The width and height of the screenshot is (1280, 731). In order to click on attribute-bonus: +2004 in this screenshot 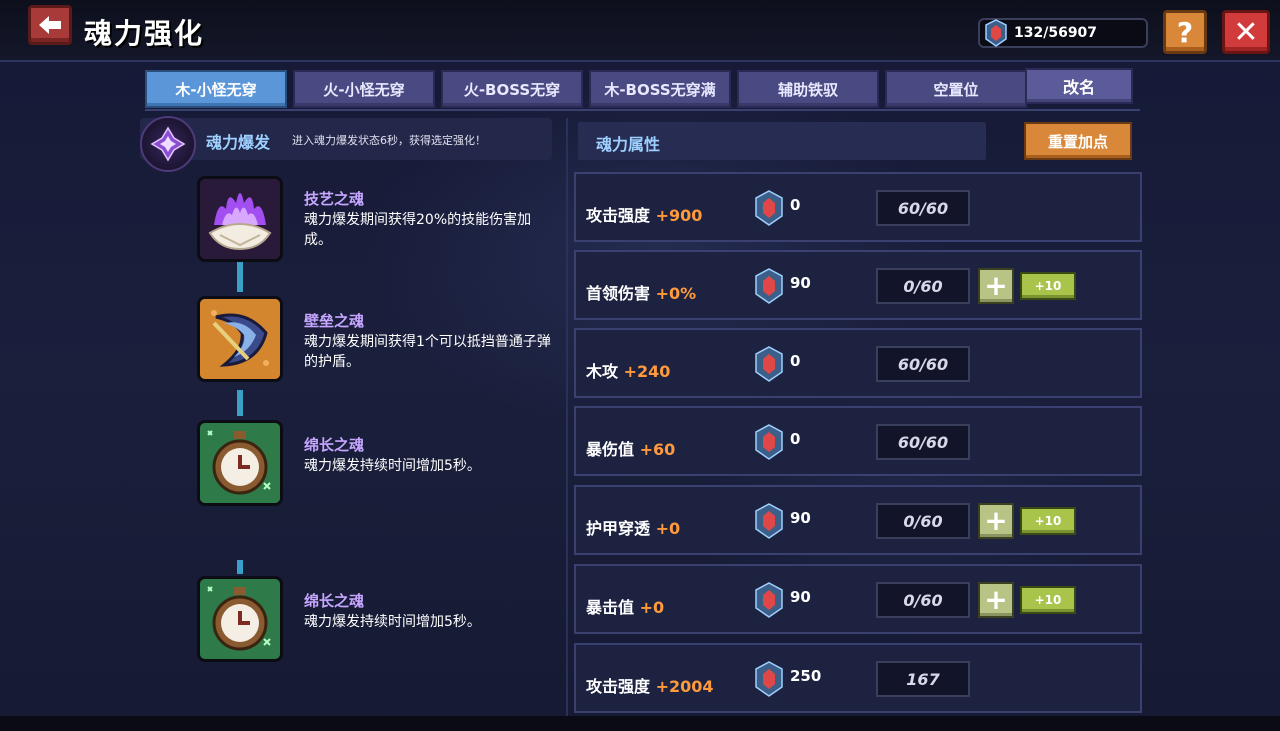, I will do `click(684, 686)`.